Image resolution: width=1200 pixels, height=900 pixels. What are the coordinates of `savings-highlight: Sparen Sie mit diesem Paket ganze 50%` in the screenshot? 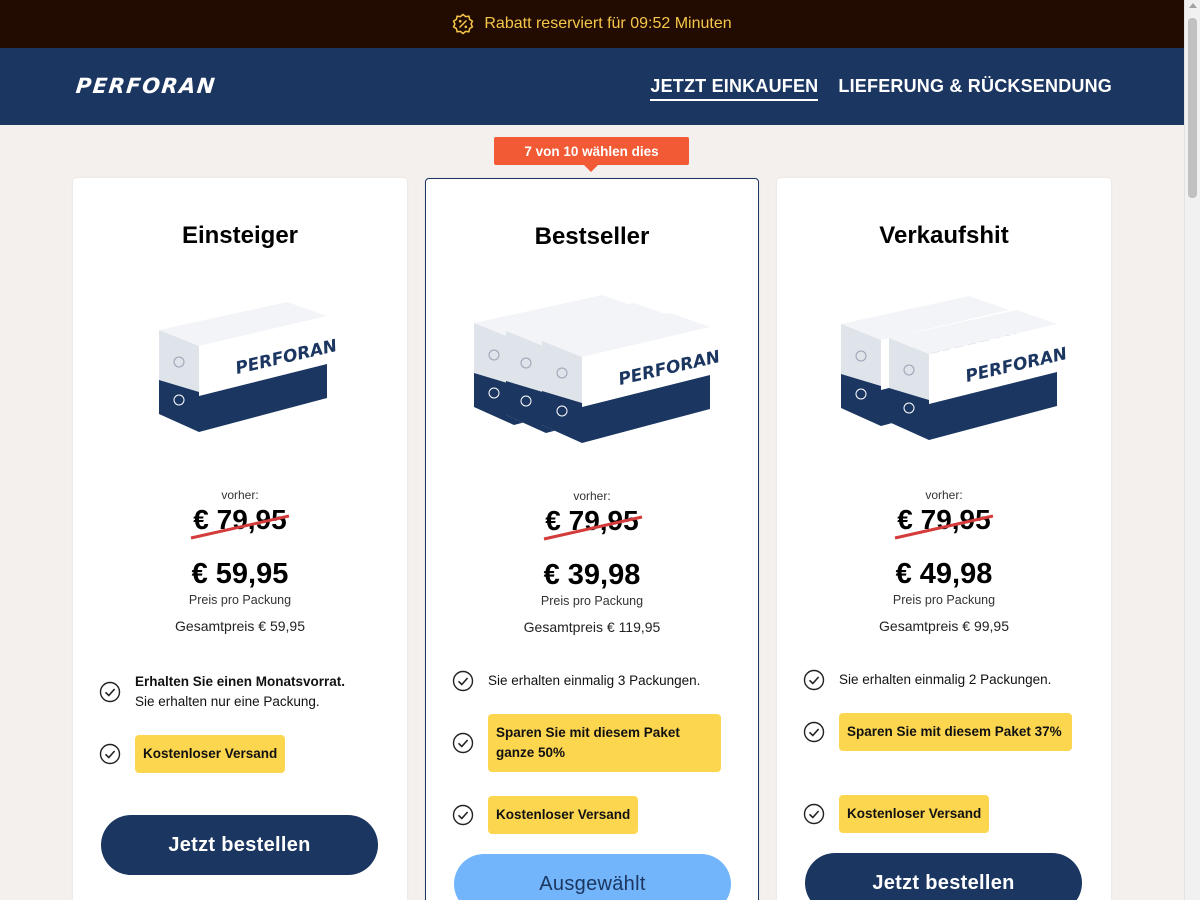 It's located at (604, 743).